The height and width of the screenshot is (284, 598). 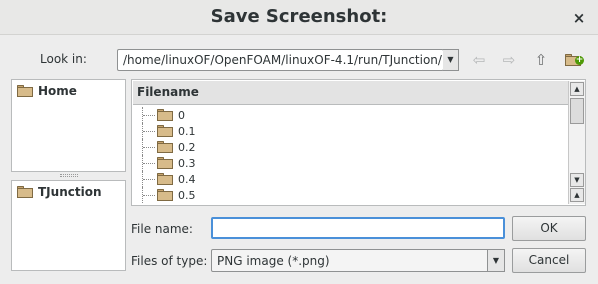 I want to click on sidebar-panel-home: Home, so click(x=68, y=125).